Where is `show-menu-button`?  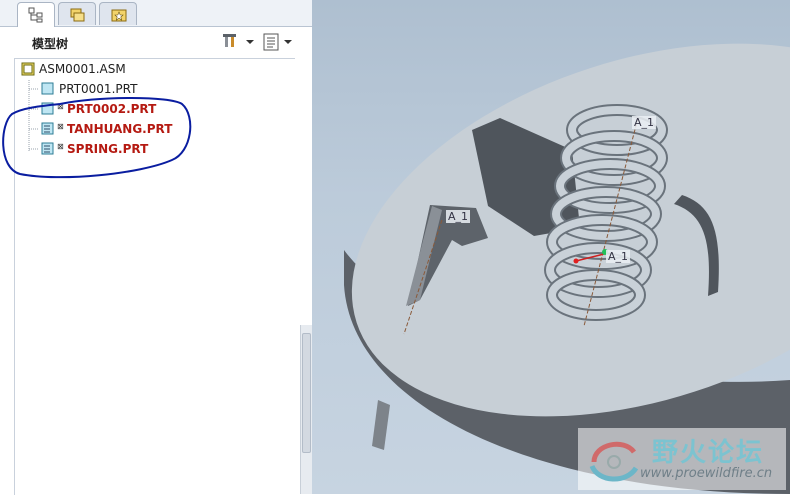 show-menu-button is located at coordinates (279, 42).